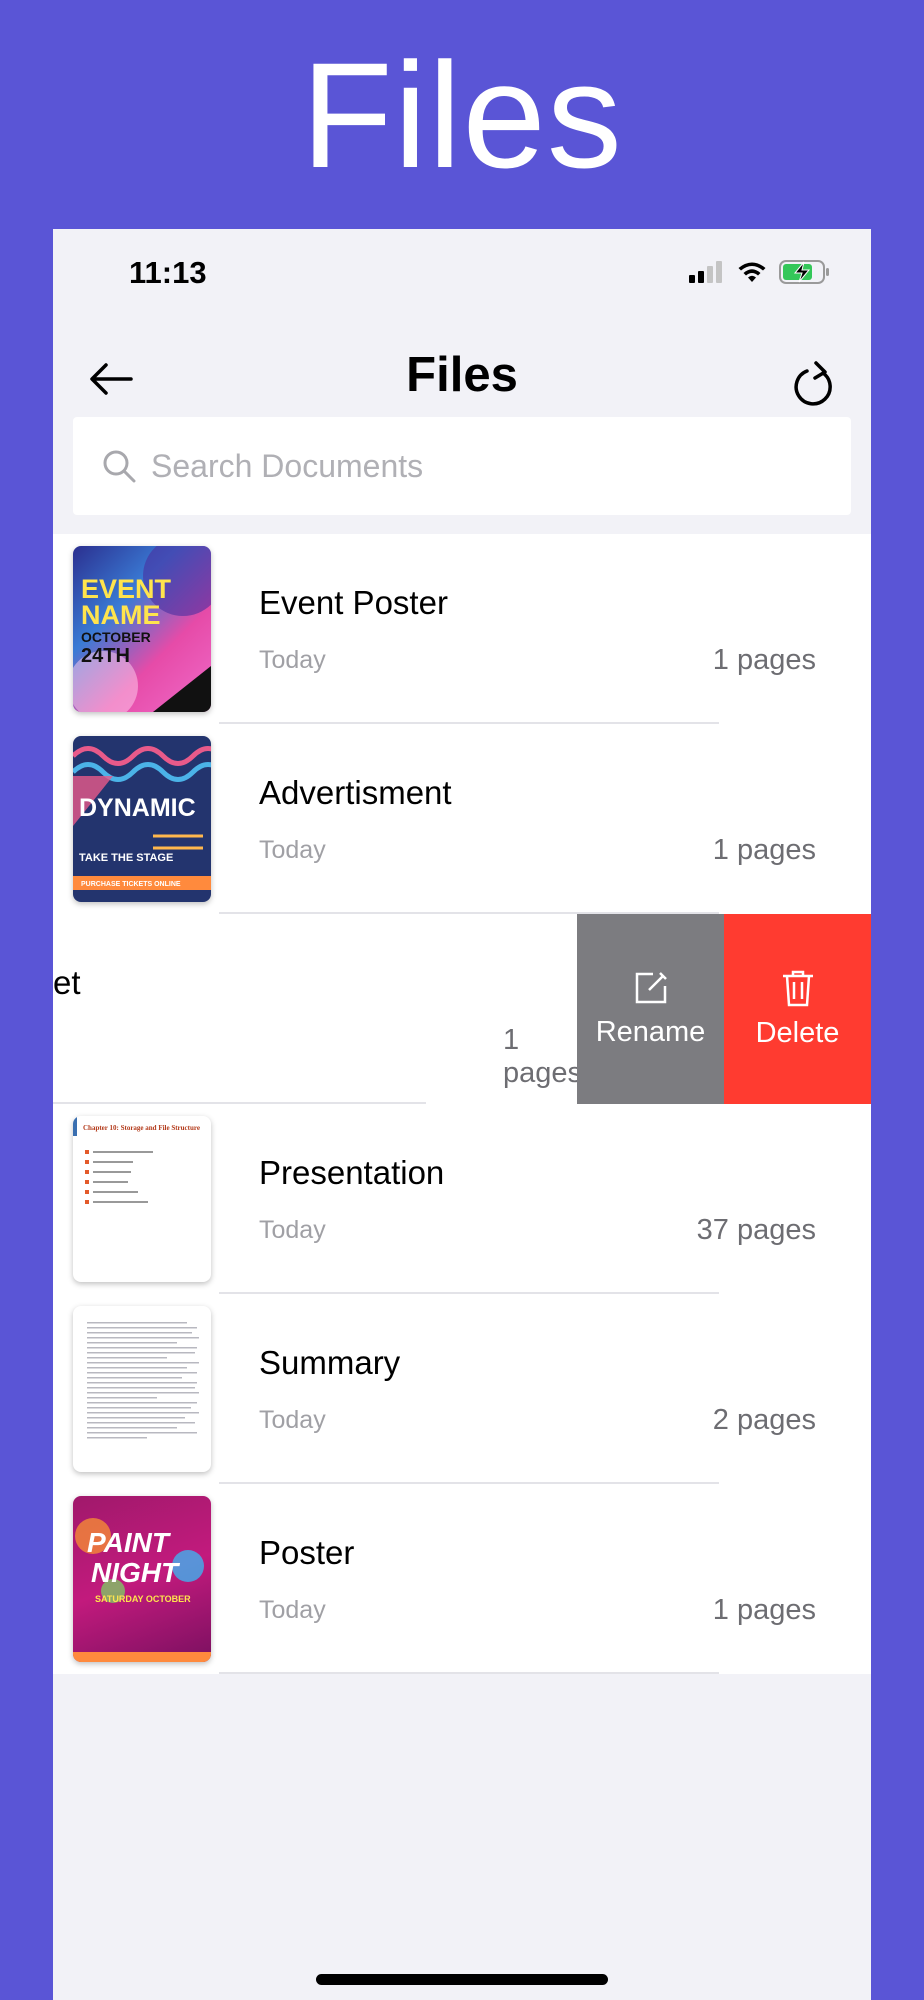 The height and width of the screenshot is (2000, 924). I want to click on file-thumbnail: Chapter 10: Storage and File Structure, so click(142, 1199).